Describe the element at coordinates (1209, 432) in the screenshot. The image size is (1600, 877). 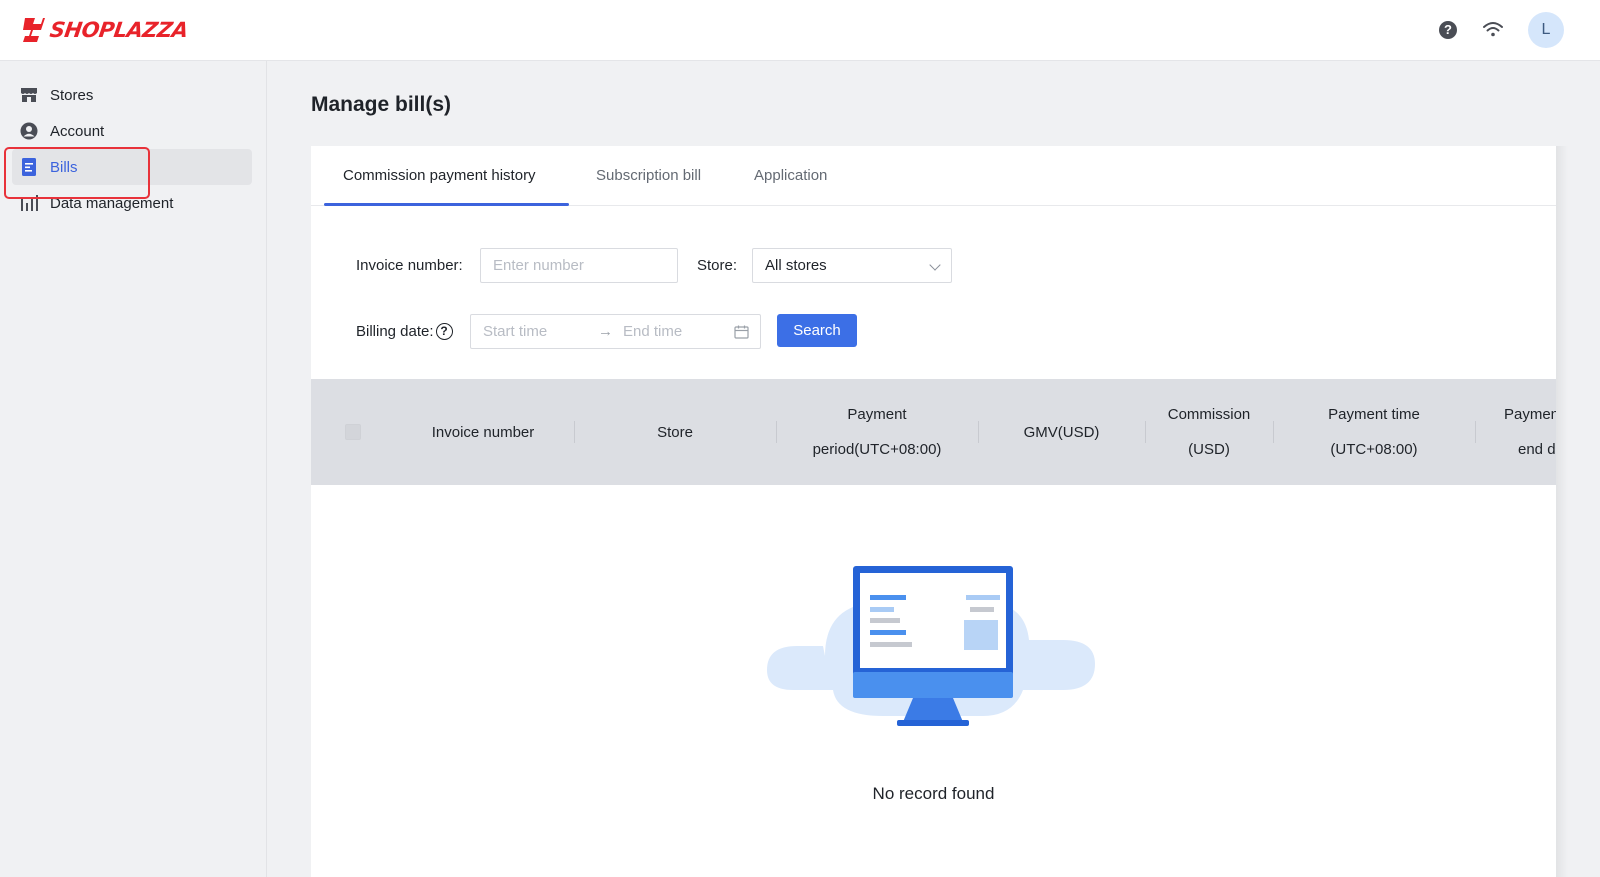
I see `column-commission: Commission (USD)` at that location.